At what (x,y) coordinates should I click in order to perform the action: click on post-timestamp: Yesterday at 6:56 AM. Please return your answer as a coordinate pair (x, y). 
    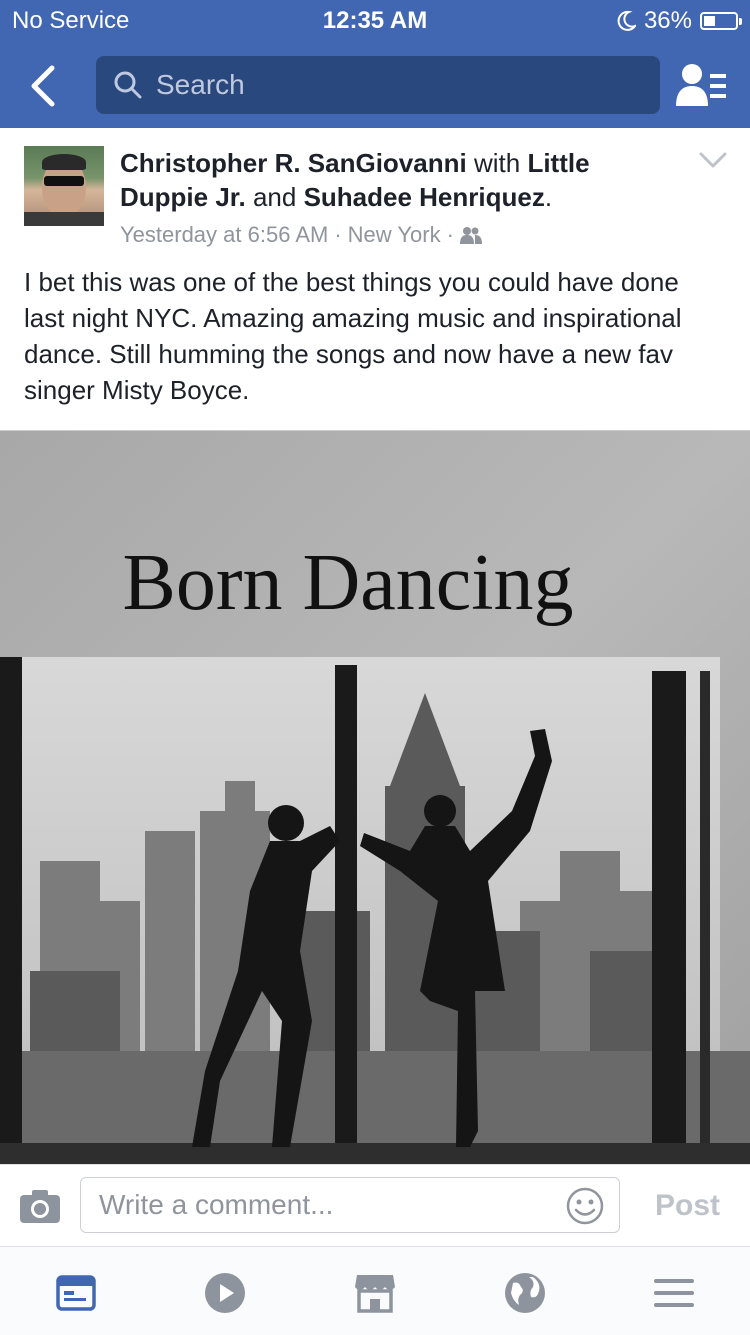
    Looking at the image, I should click on (224, 235).